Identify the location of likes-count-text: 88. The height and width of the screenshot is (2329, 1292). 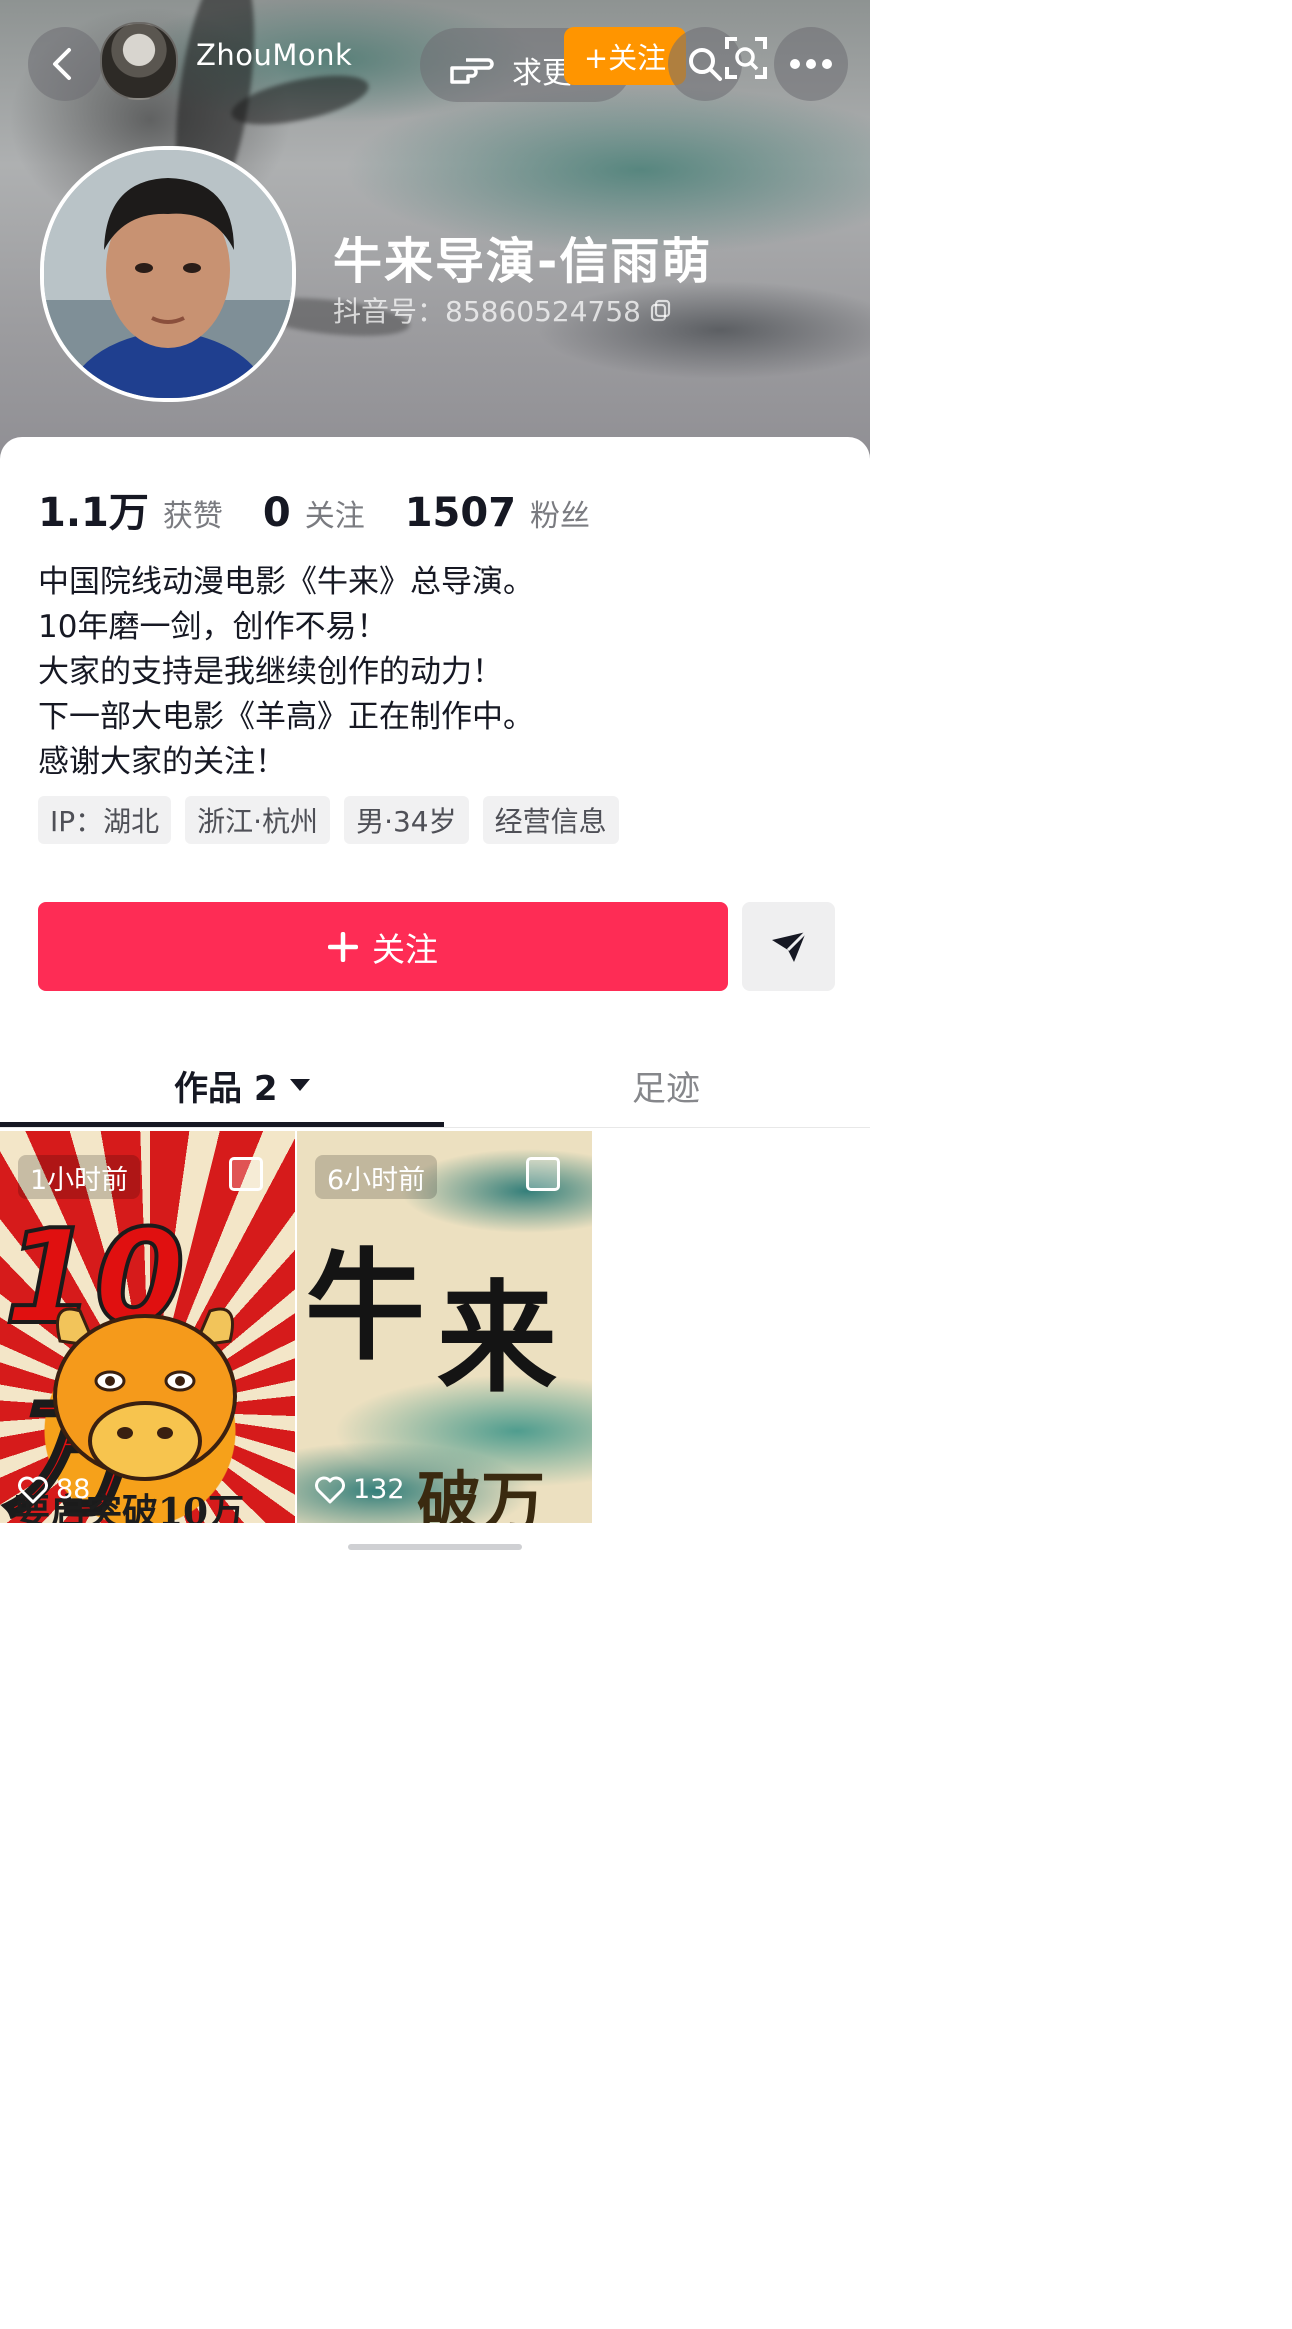
(73, 1489).